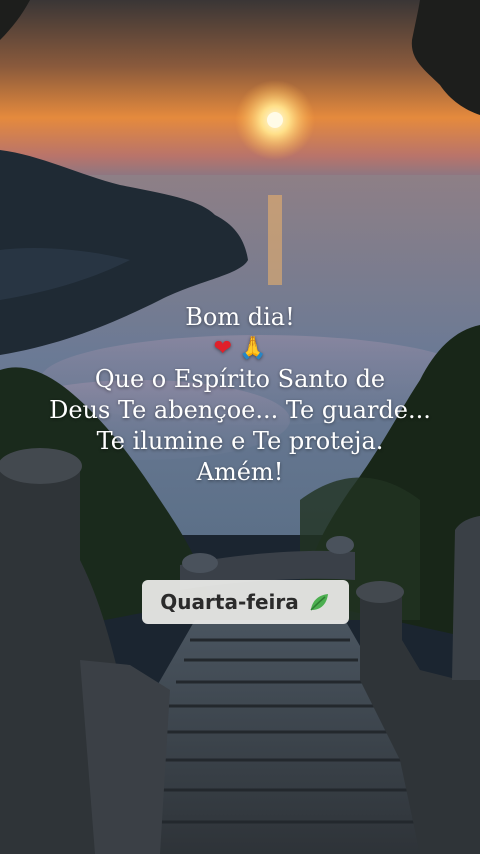 This screenshot has width=480, height=854. Describe the element at coordinates (240, 441) in the screenshot. I see `message-line: Te ilumine e Te proteja.` at that location.